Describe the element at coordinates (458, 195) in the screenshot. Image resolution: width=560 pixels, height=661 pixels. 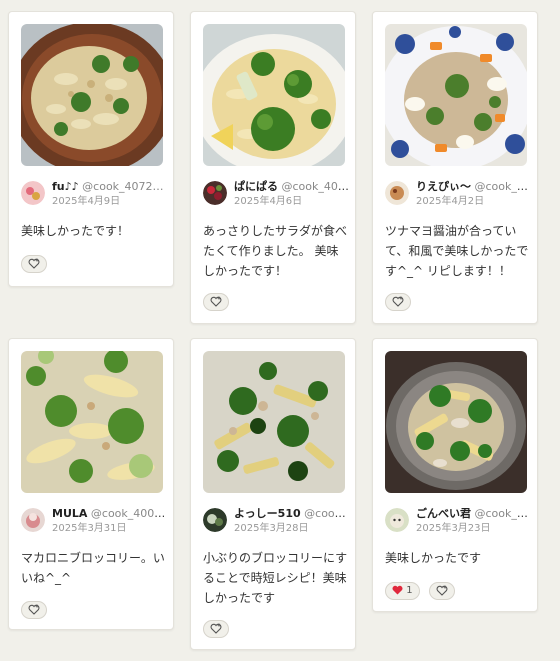
I see `author: りえぴぃ〜 @cook_4… 2025年4月2日` at that location.